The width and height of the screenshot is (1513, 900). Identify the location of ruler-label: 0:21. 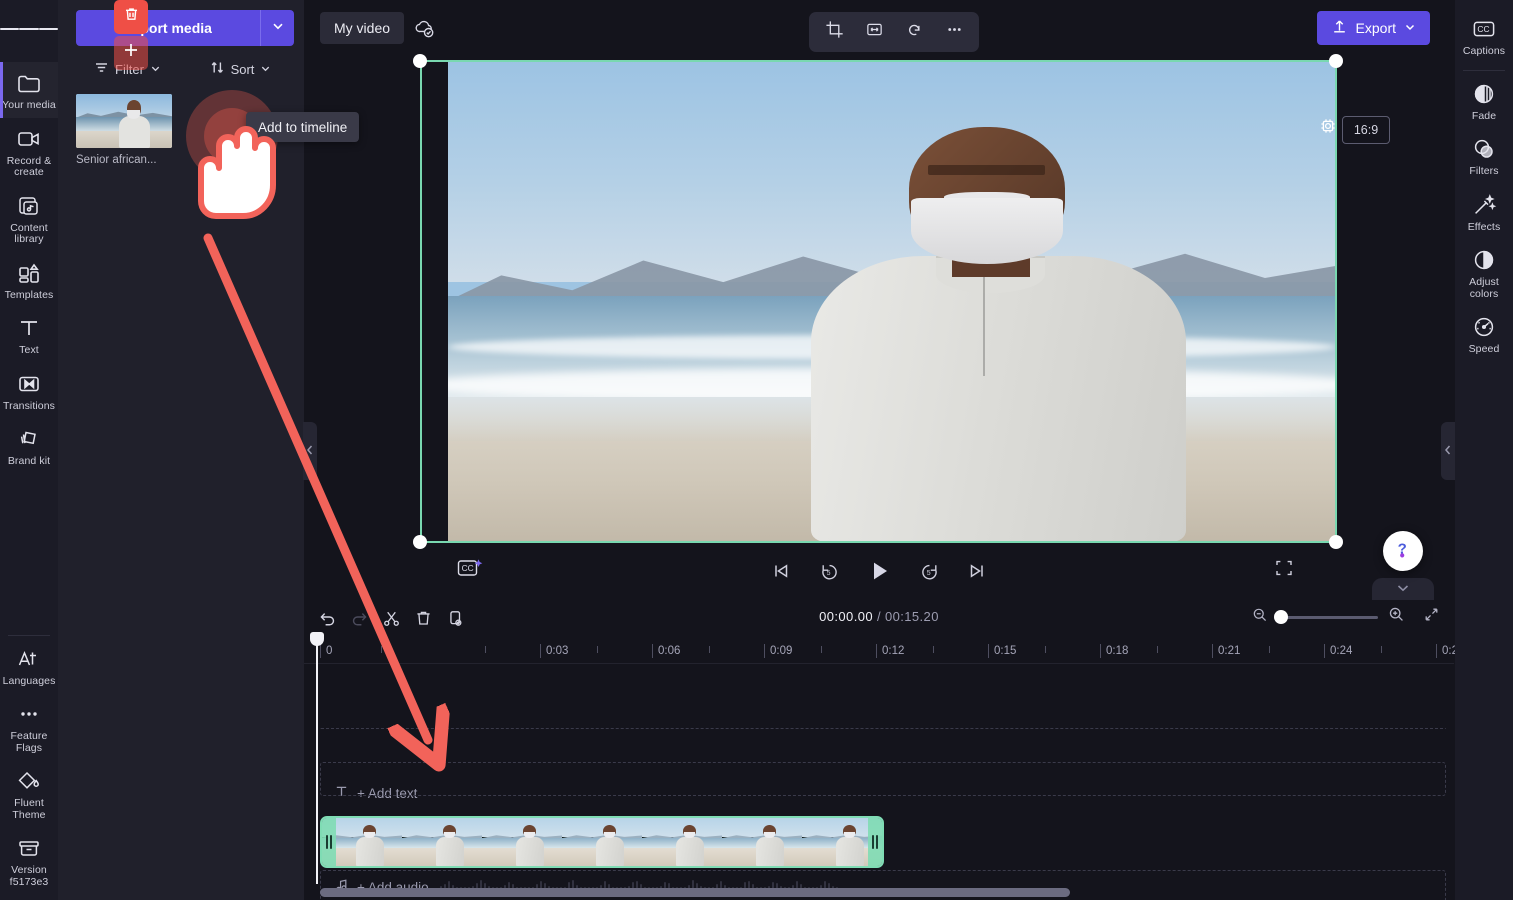
(1229, 651).